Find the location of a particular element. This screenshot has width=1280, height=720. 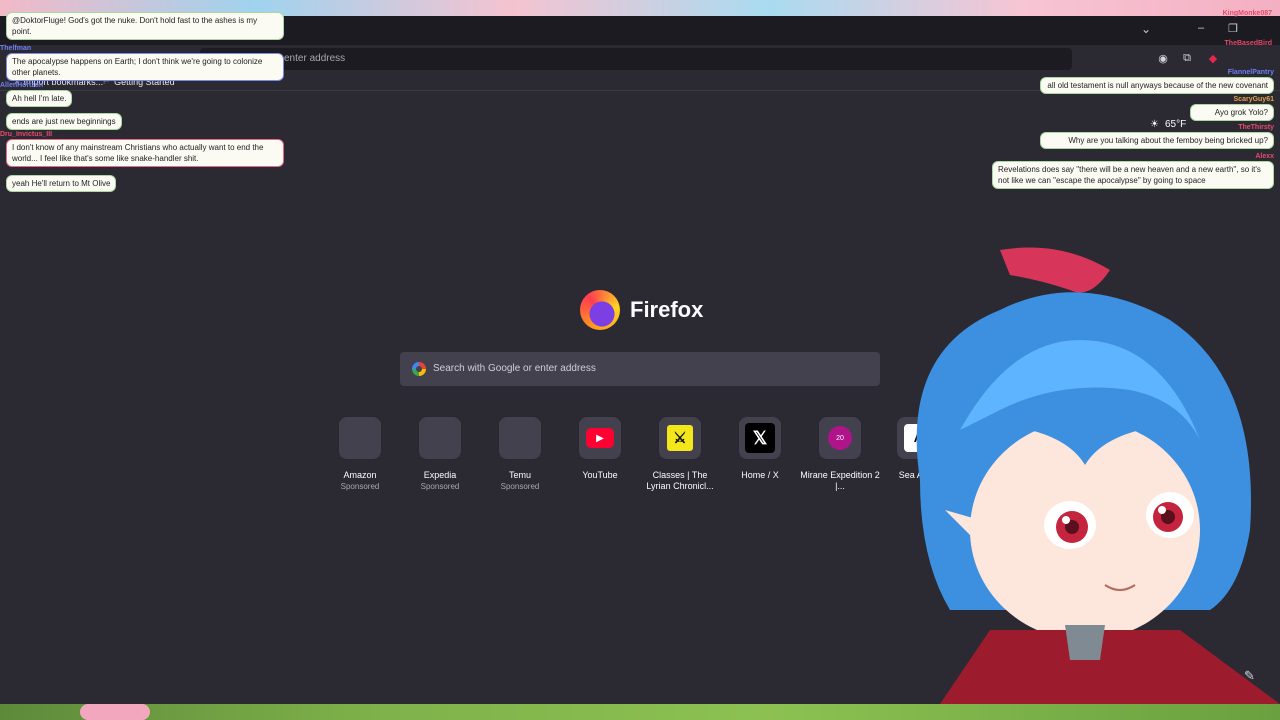

firefox-logo-icon is located at coordinates (600, 310).